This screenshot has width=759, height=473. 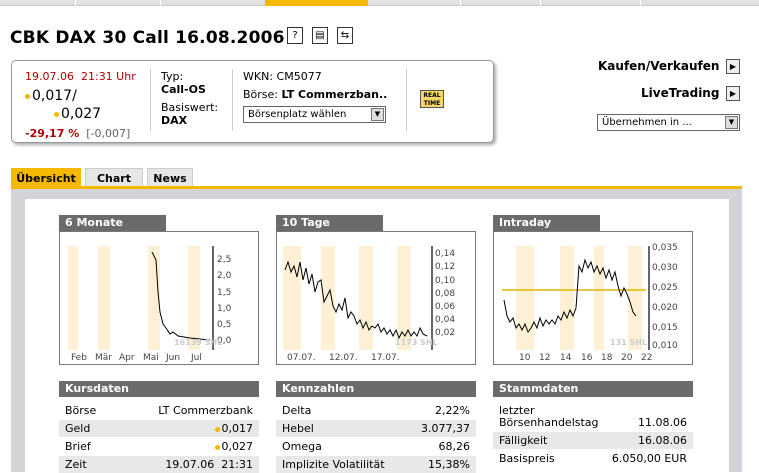 I want to click on x-tick-label: 10, so click(x=525, y=358).